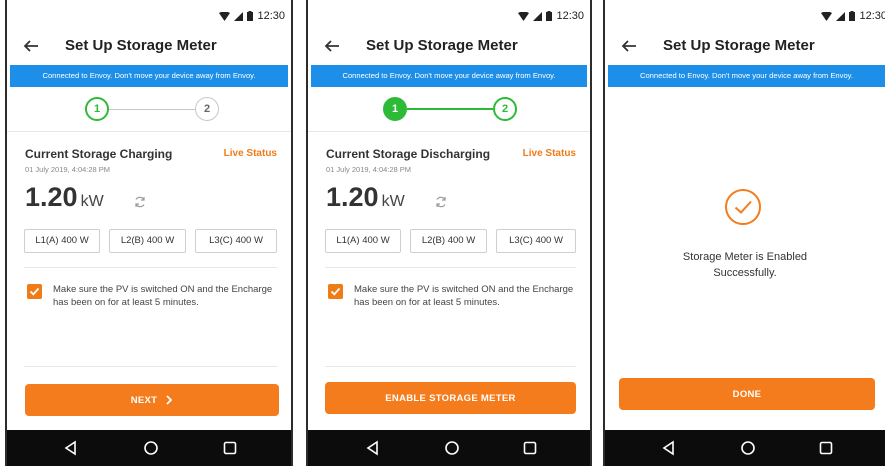  I want to click on done-button: DONE, so click(747, 394).